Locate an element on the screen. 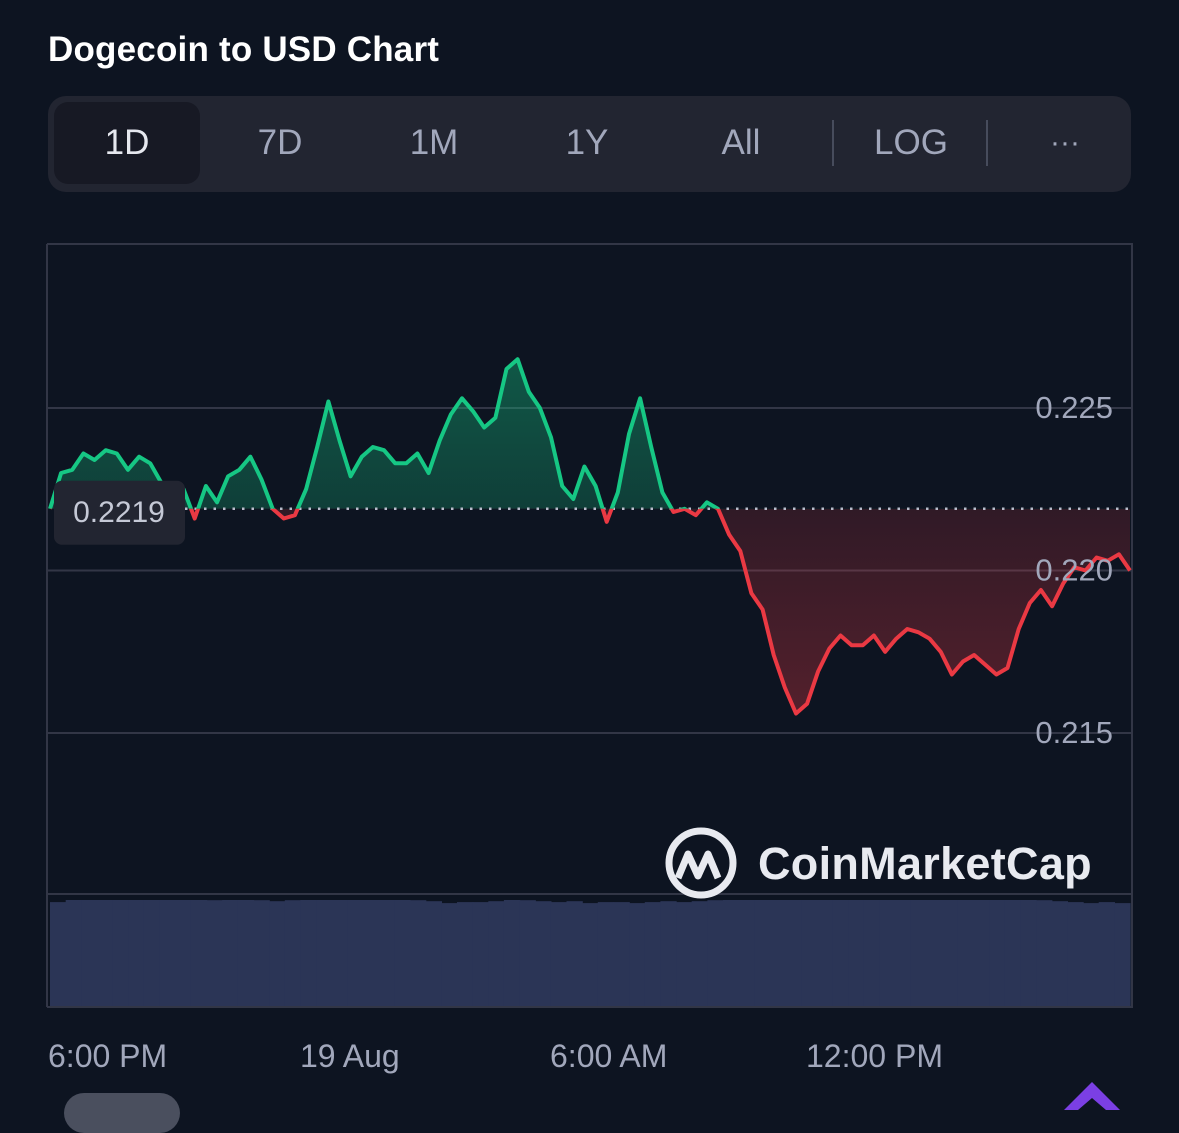  y-tick-label: 0.220 is located at coordinates (1074, 570).